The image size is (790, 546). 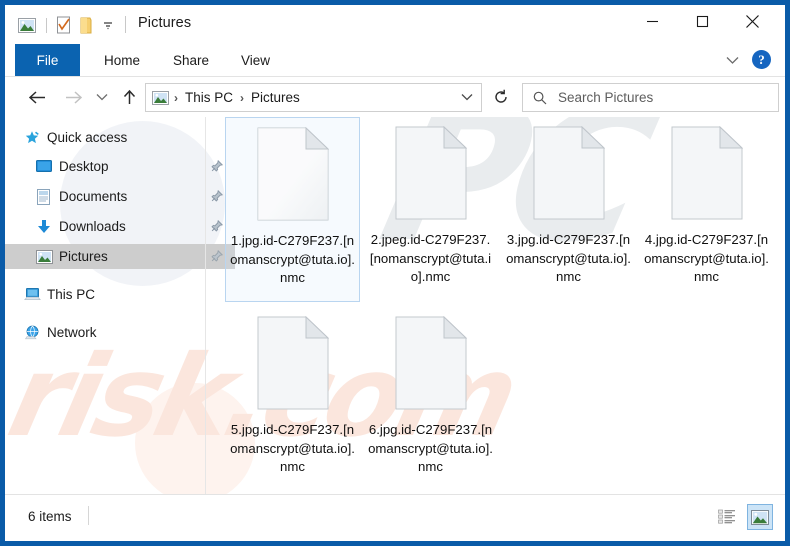 I want to click on search-icon, so click(x=540, y=98).